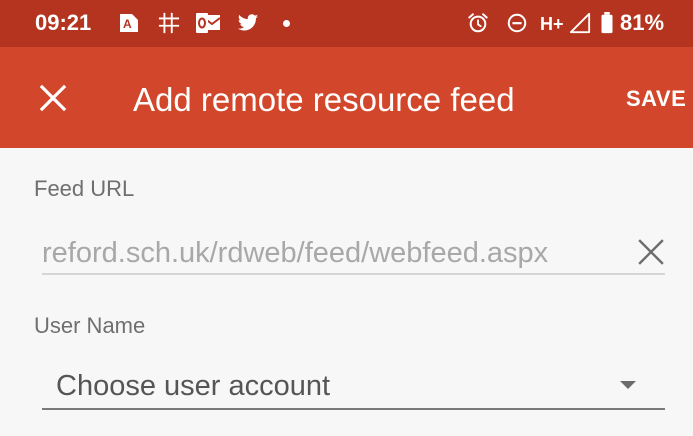  What do you see at coordinates (169, 23) in the screenshot?
I see `grid-app-icon` at bounding box center [169, 23].